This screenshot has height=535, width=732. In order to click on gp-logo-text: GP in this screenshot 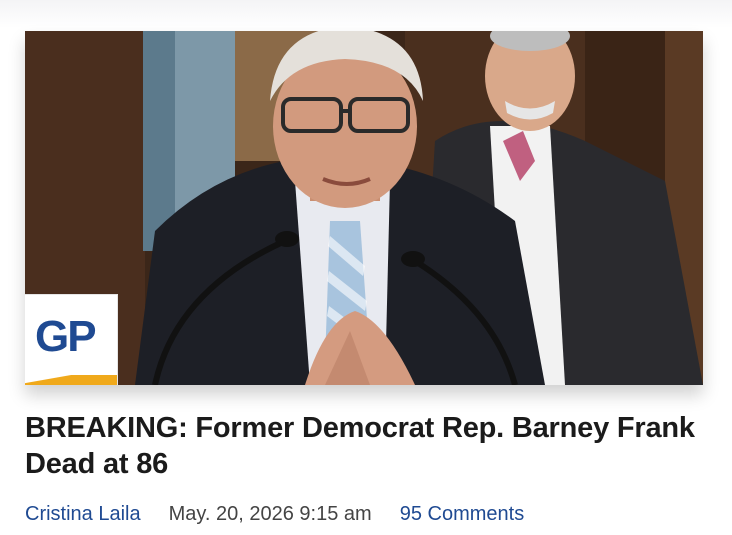, I will do `click(66, 336)`.